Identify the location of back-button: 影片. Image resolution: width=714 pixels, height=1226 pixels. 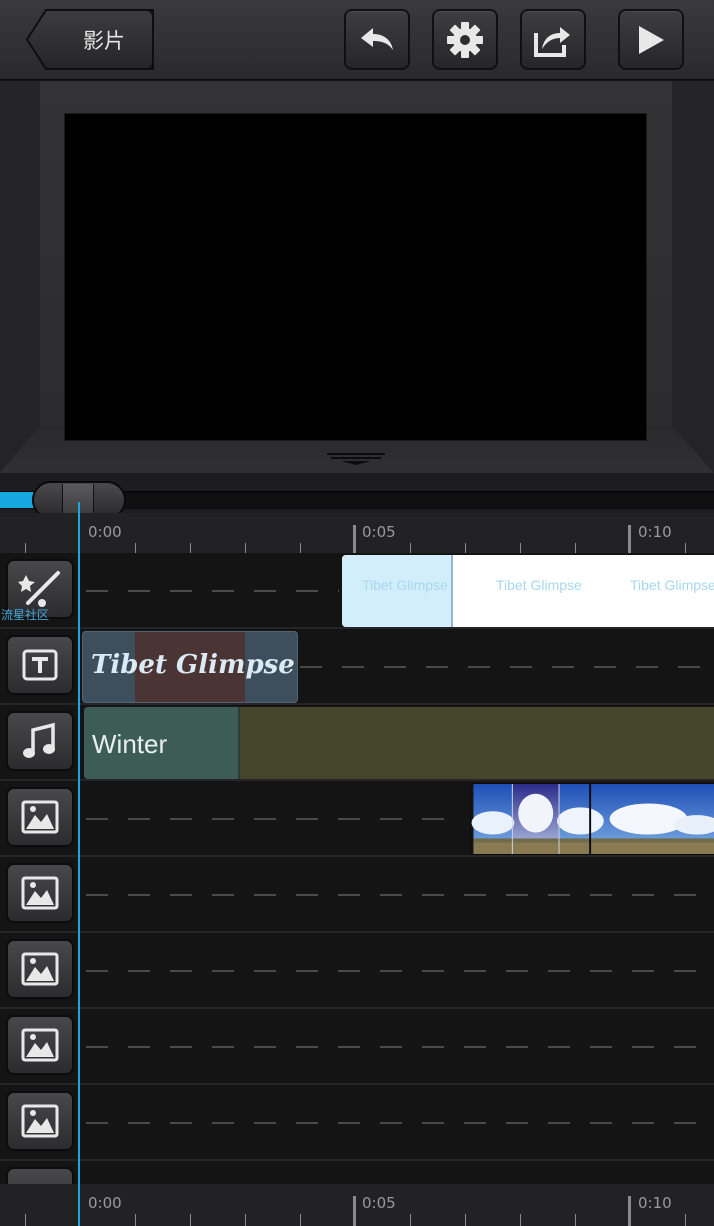
(90, 39).